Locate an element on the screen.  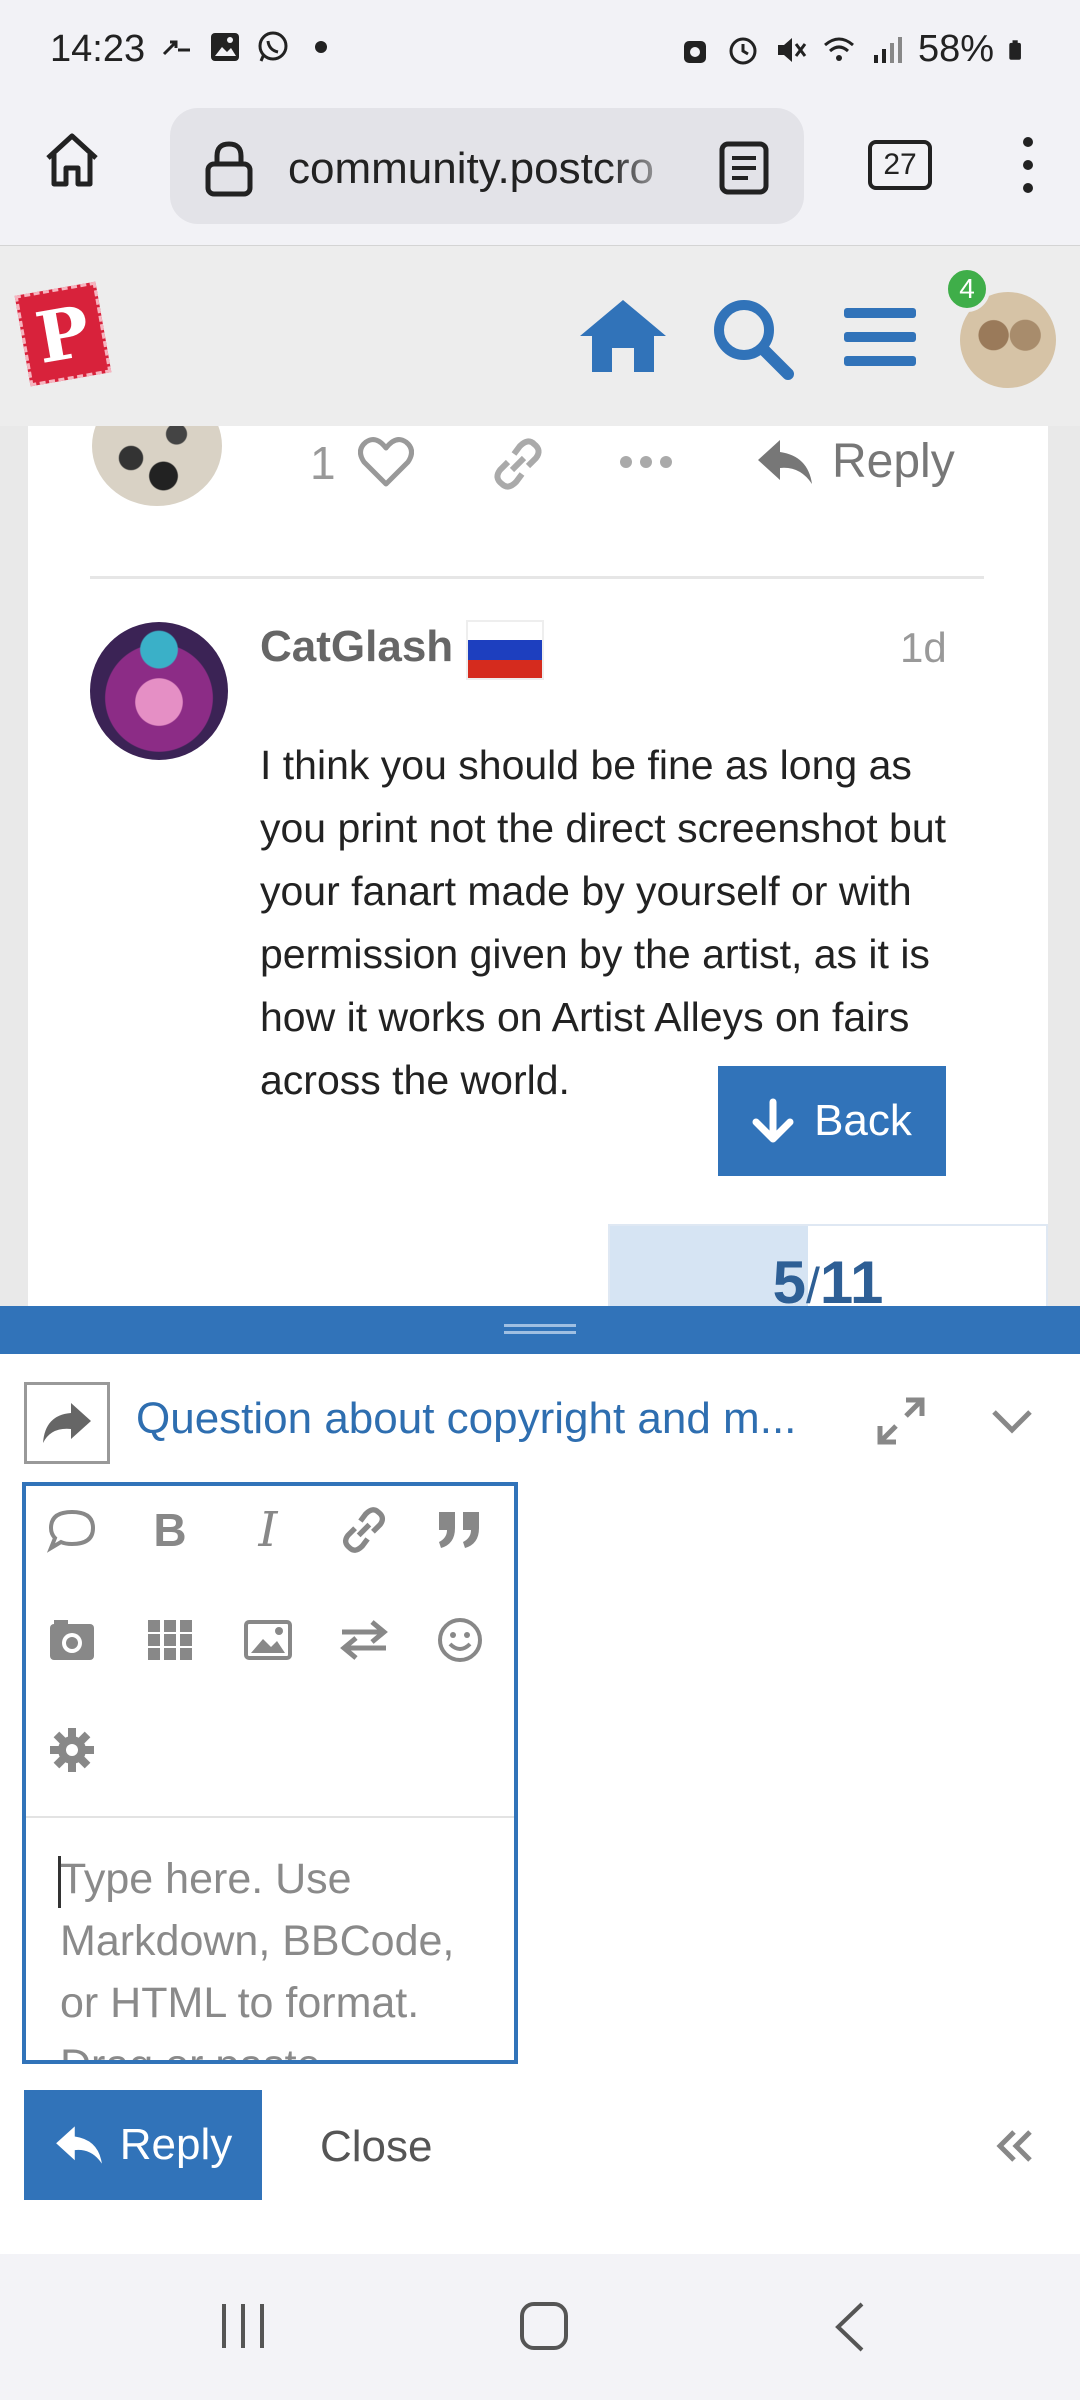
wifi-icon is located at coordinates (838, 49).